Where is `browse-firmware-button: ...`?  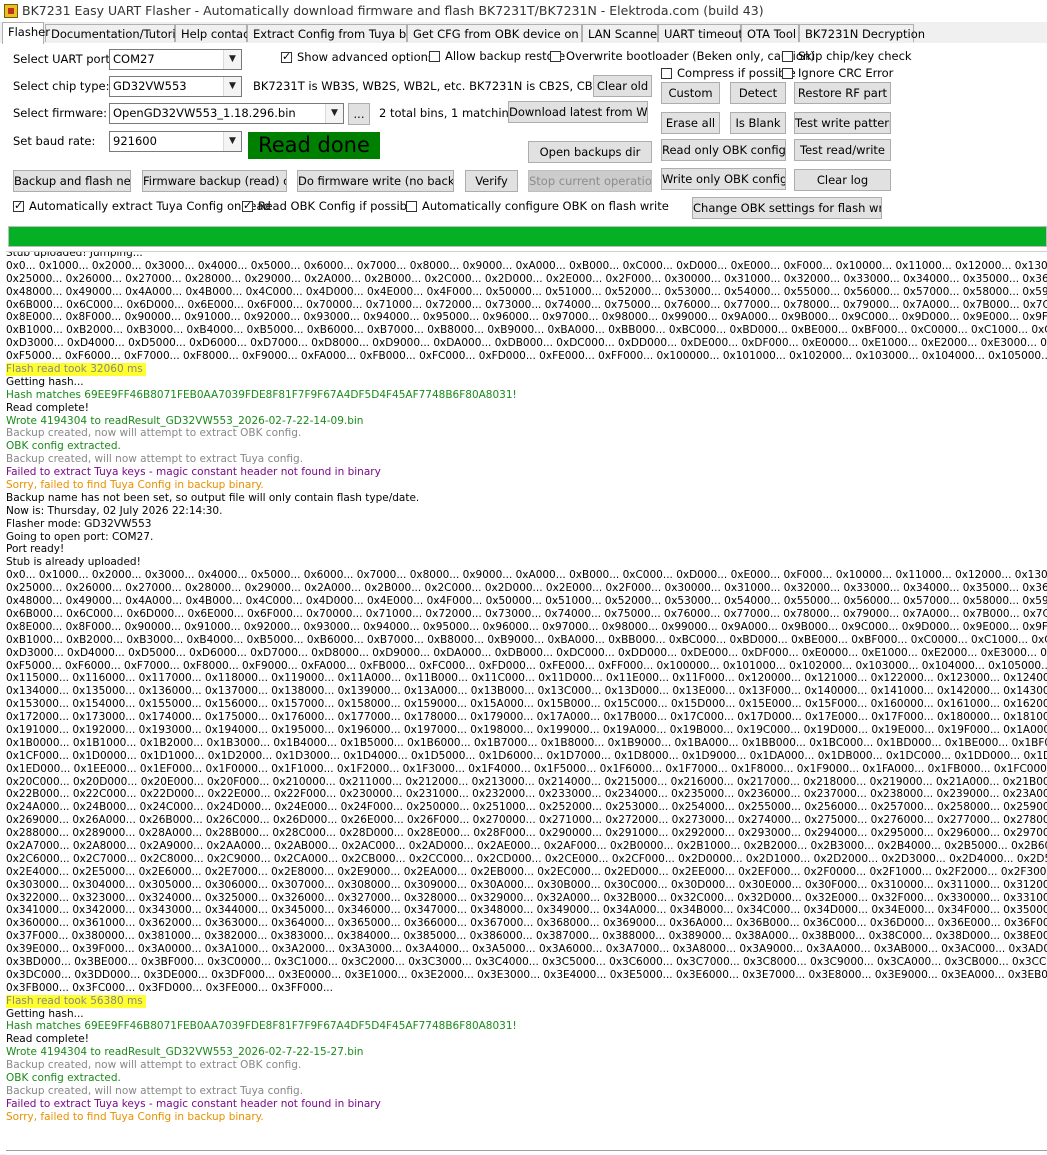
browse-firmware-button: ... is located at coordinates (359, 114).